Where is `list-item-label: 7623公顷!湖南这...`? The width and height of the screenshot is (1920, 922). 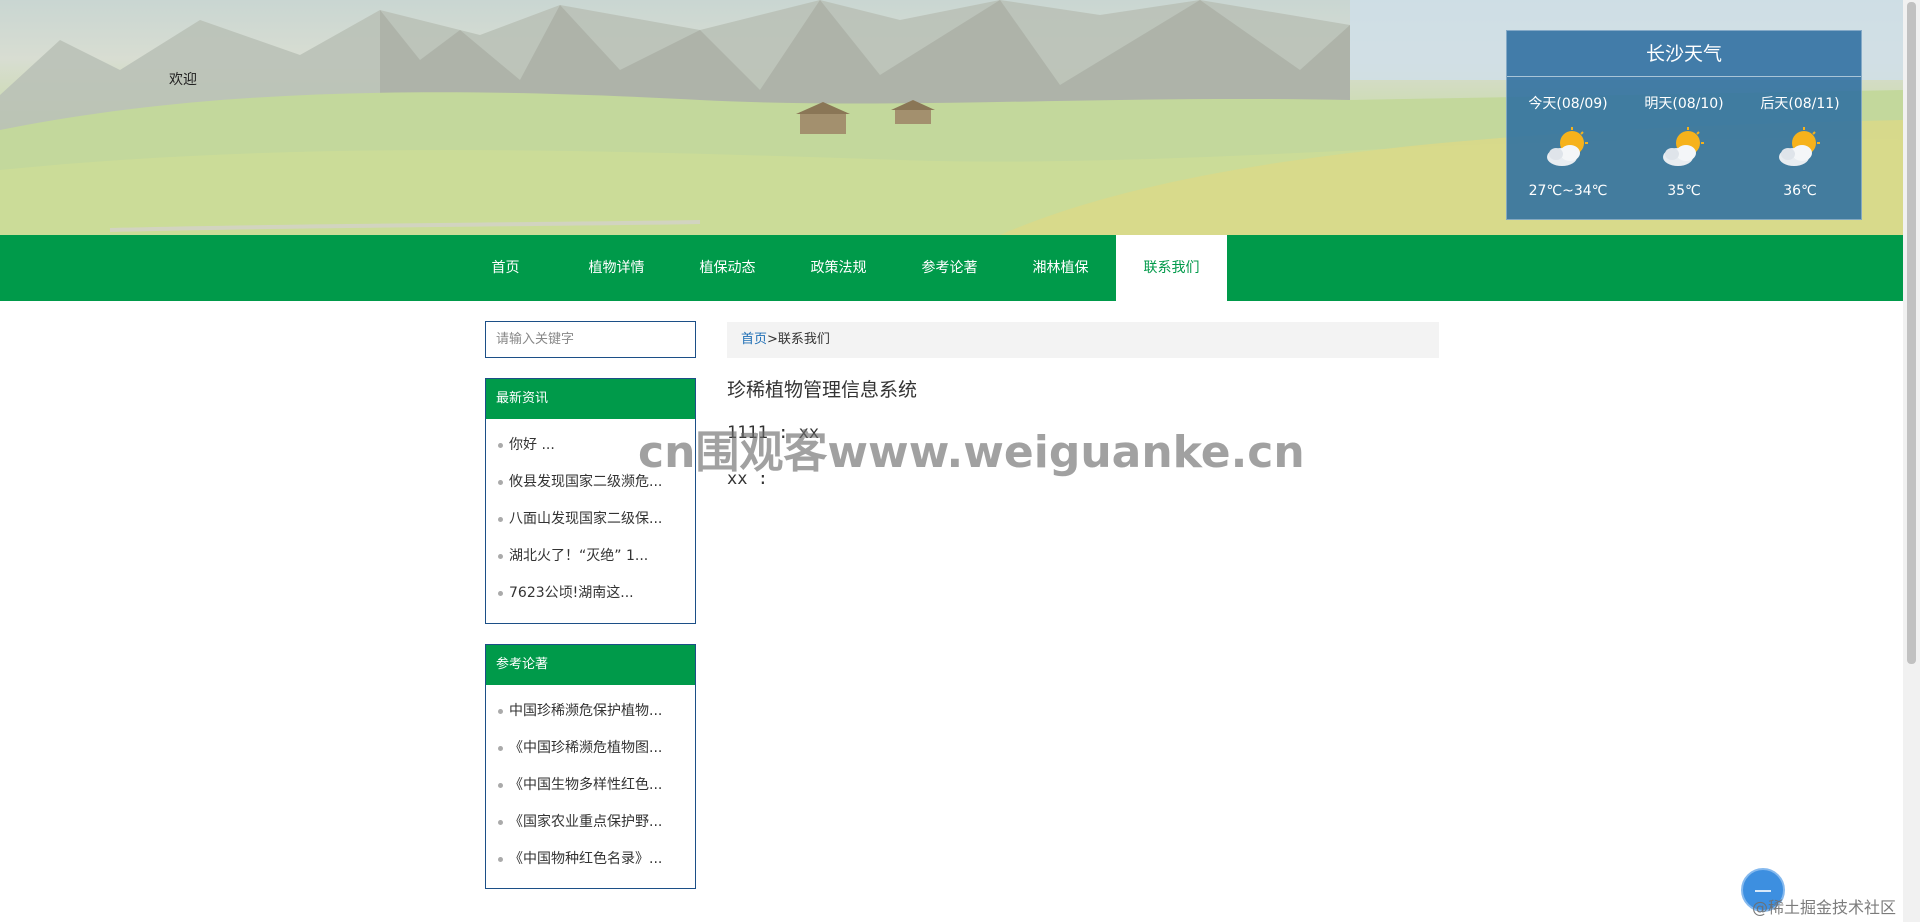 list-item-label: 7623公顷!湖南这... is located at coordinates (571, 593).